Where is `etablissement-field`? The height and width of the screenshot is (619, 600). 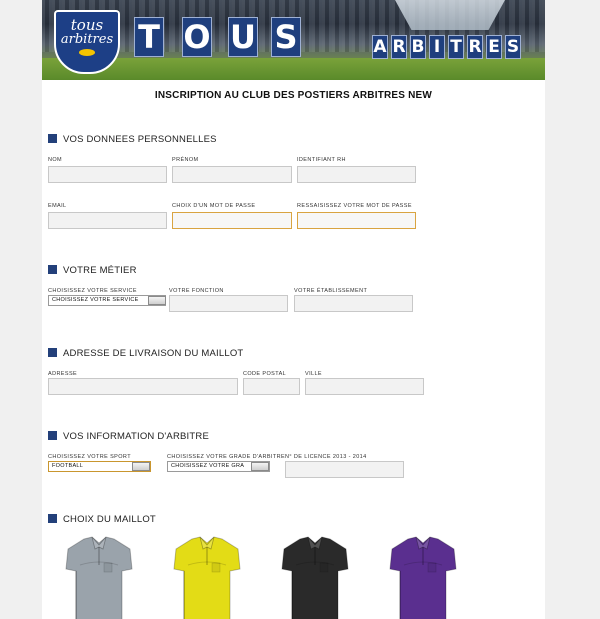 etablissement-field is located at coordinates (353, 303).